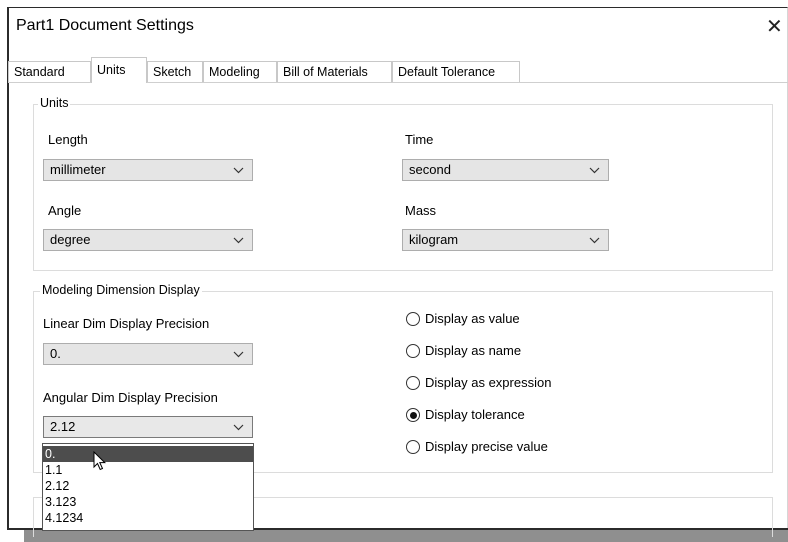  I want to click on radio-display-as-value: Display as value, so click(506, 319).